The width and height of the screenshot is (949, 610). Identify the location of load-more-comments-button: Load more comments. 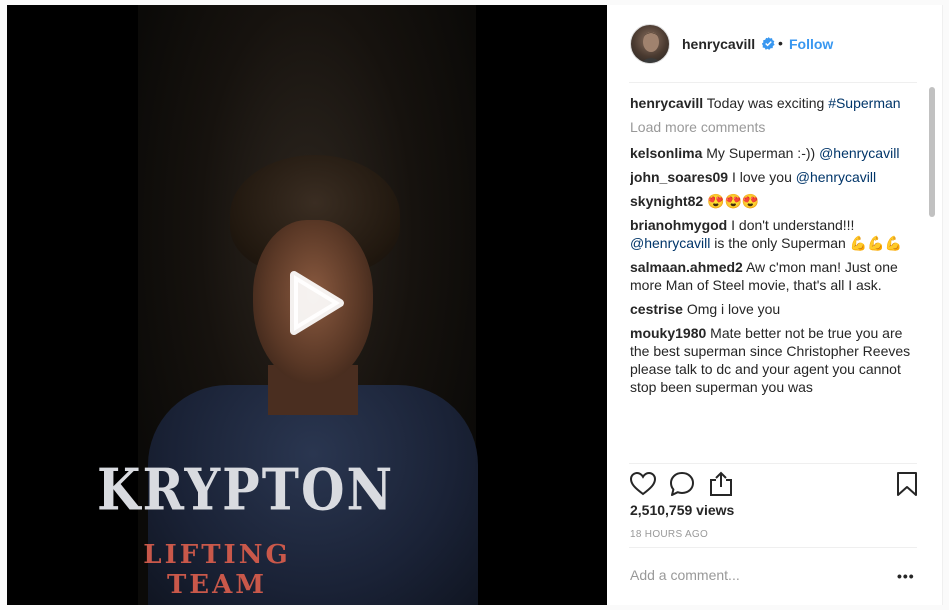
(776, 127).